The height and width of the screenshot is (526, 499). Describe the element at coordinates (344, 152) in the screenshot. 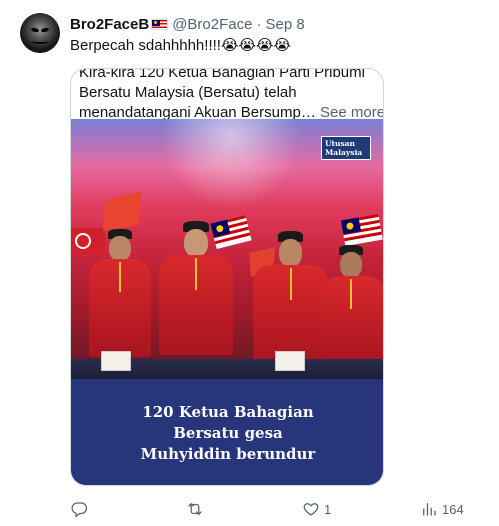

I see `logo-text-line: Malaysia` at that location.